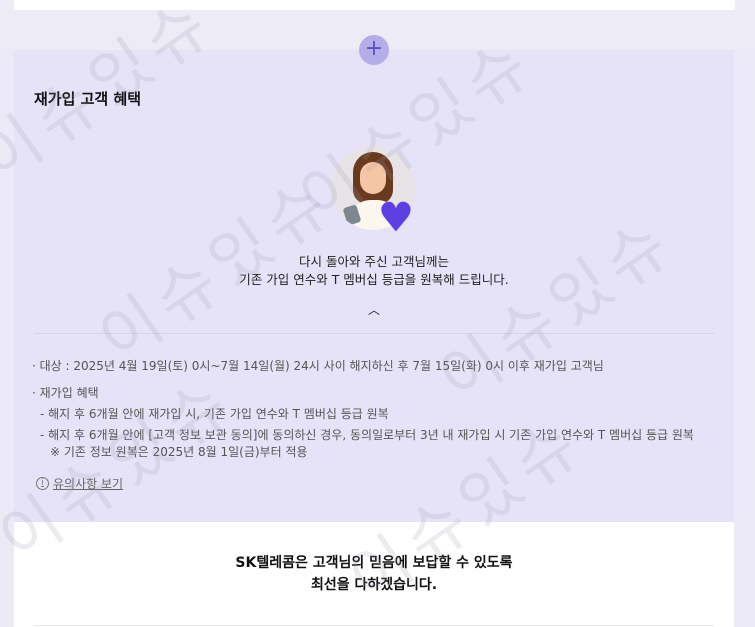 The image size is (755, 627). Describe the element at coordinates (374, 309) in the screenshot. I see `chevron-up-icon: ︿` at that location.